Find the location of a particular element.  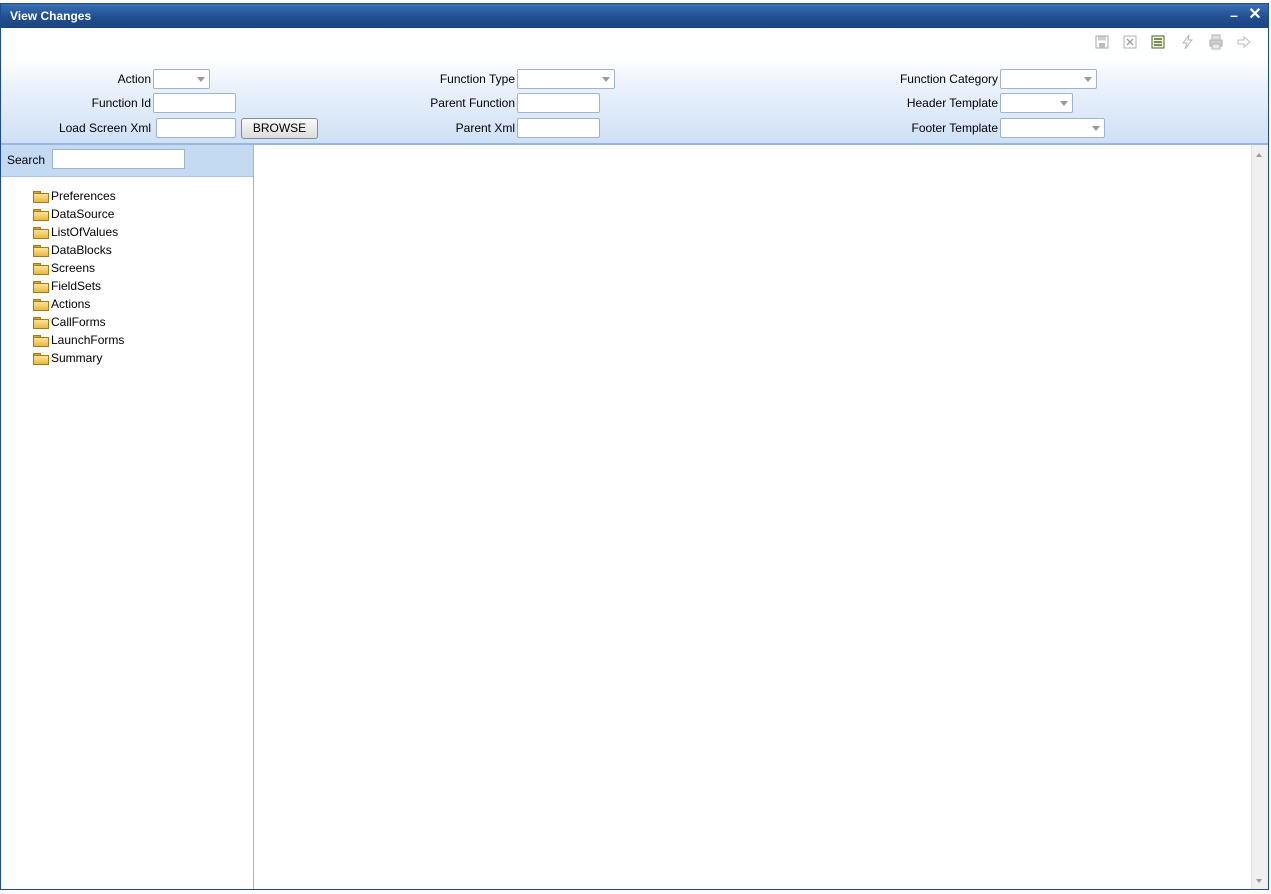

parent-xml-label: Parent Xml is located at coordinates (485, 128).